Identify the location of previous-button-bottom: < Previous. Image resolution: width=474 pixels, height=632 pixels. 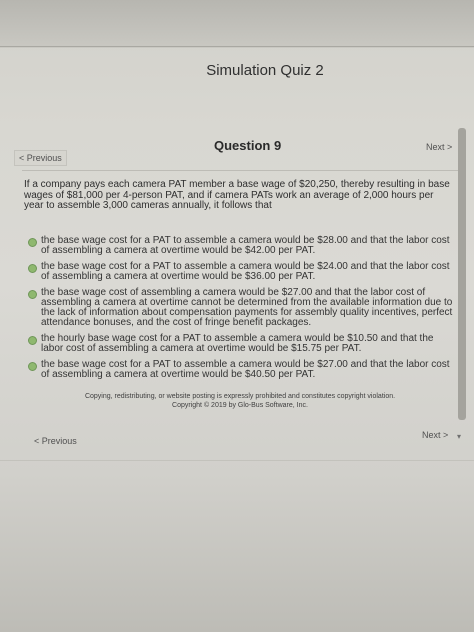
(55, 441).